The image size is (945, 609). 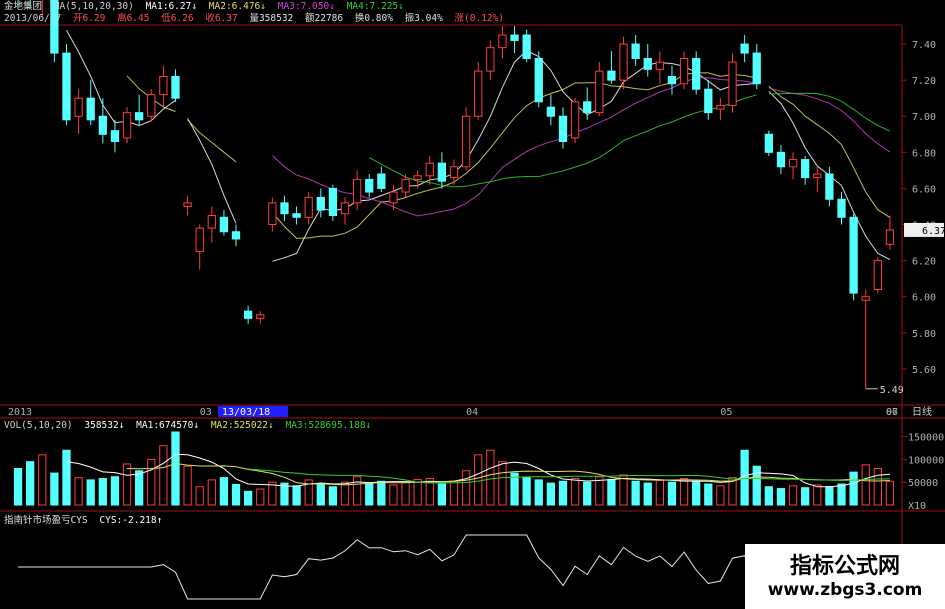 I want to click on ma3-value: MA3:7.050↓, so click(x=306, y=6).